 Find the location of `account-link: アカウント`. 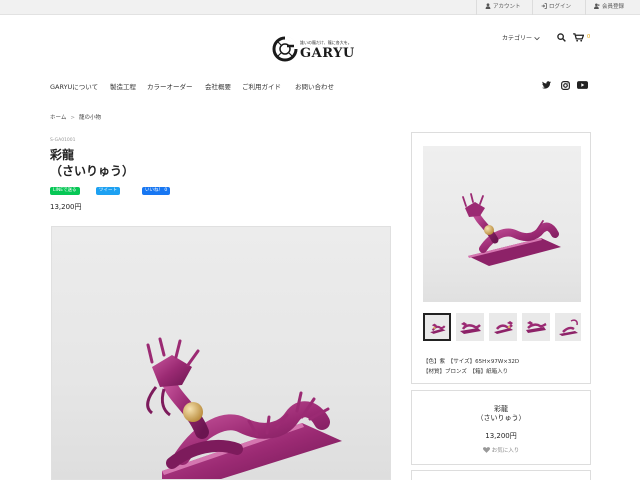

account-link: アカウント is located at coordinates (502, 7).